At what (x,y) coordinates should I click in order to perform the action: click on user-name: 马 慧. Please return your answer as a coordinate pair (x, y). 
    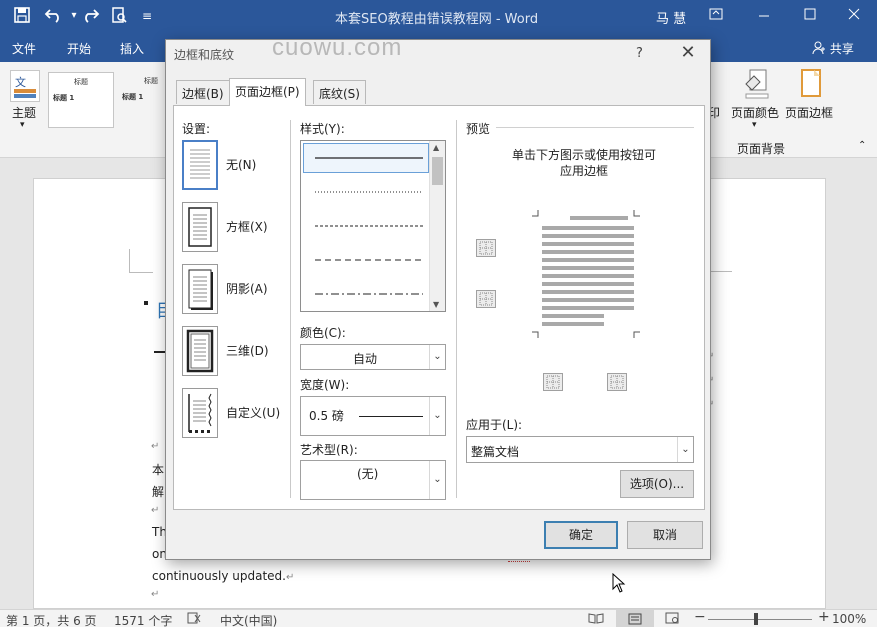
    Looking at the image, I should click on (671, 17).